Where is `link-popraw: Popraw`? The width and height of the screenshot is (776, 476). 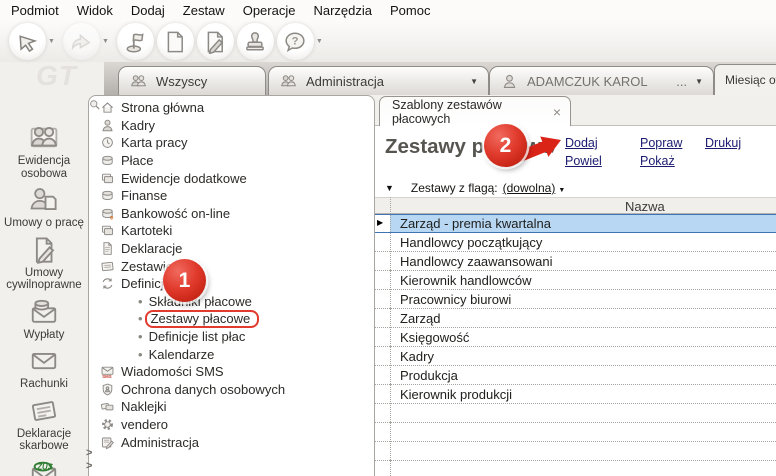 link-popraw: Popraw is located at coordinates (672, 143).